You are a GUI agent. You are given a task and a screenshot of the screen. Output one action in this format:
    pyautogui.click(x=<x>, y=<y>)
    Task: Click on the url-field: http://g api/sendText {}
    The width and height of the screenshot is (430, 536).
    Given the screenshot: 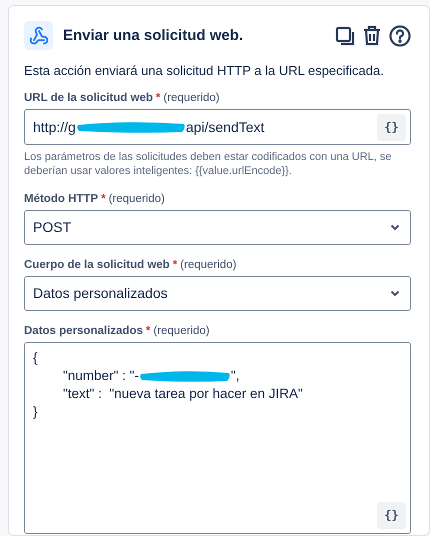 What is the action you would take?
    pyautogui.click(x=217, y=127)
    